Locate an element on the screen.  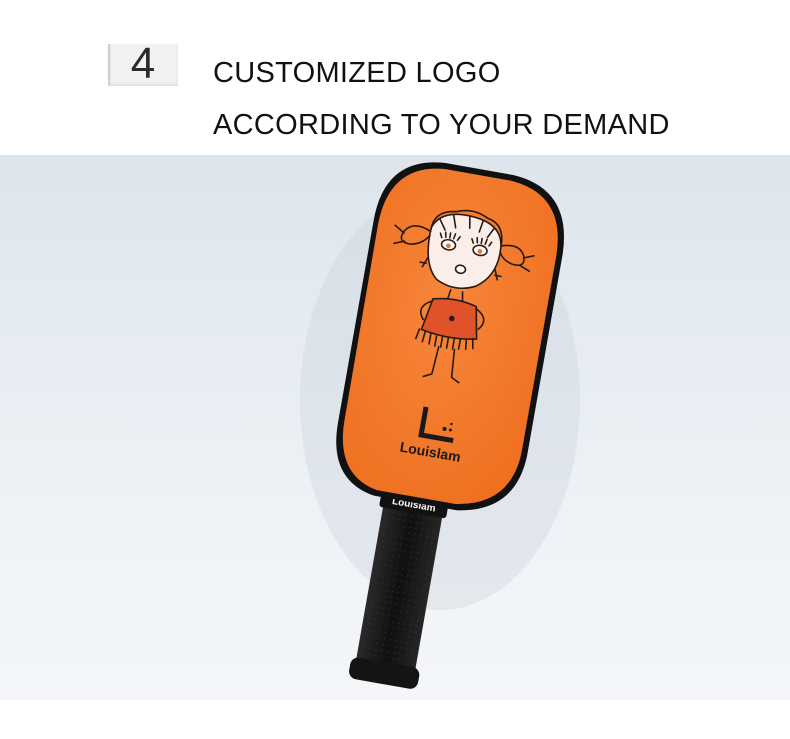
headline-line-1: CUSTOMIZED LOGO is located at coordinates (357, 73).